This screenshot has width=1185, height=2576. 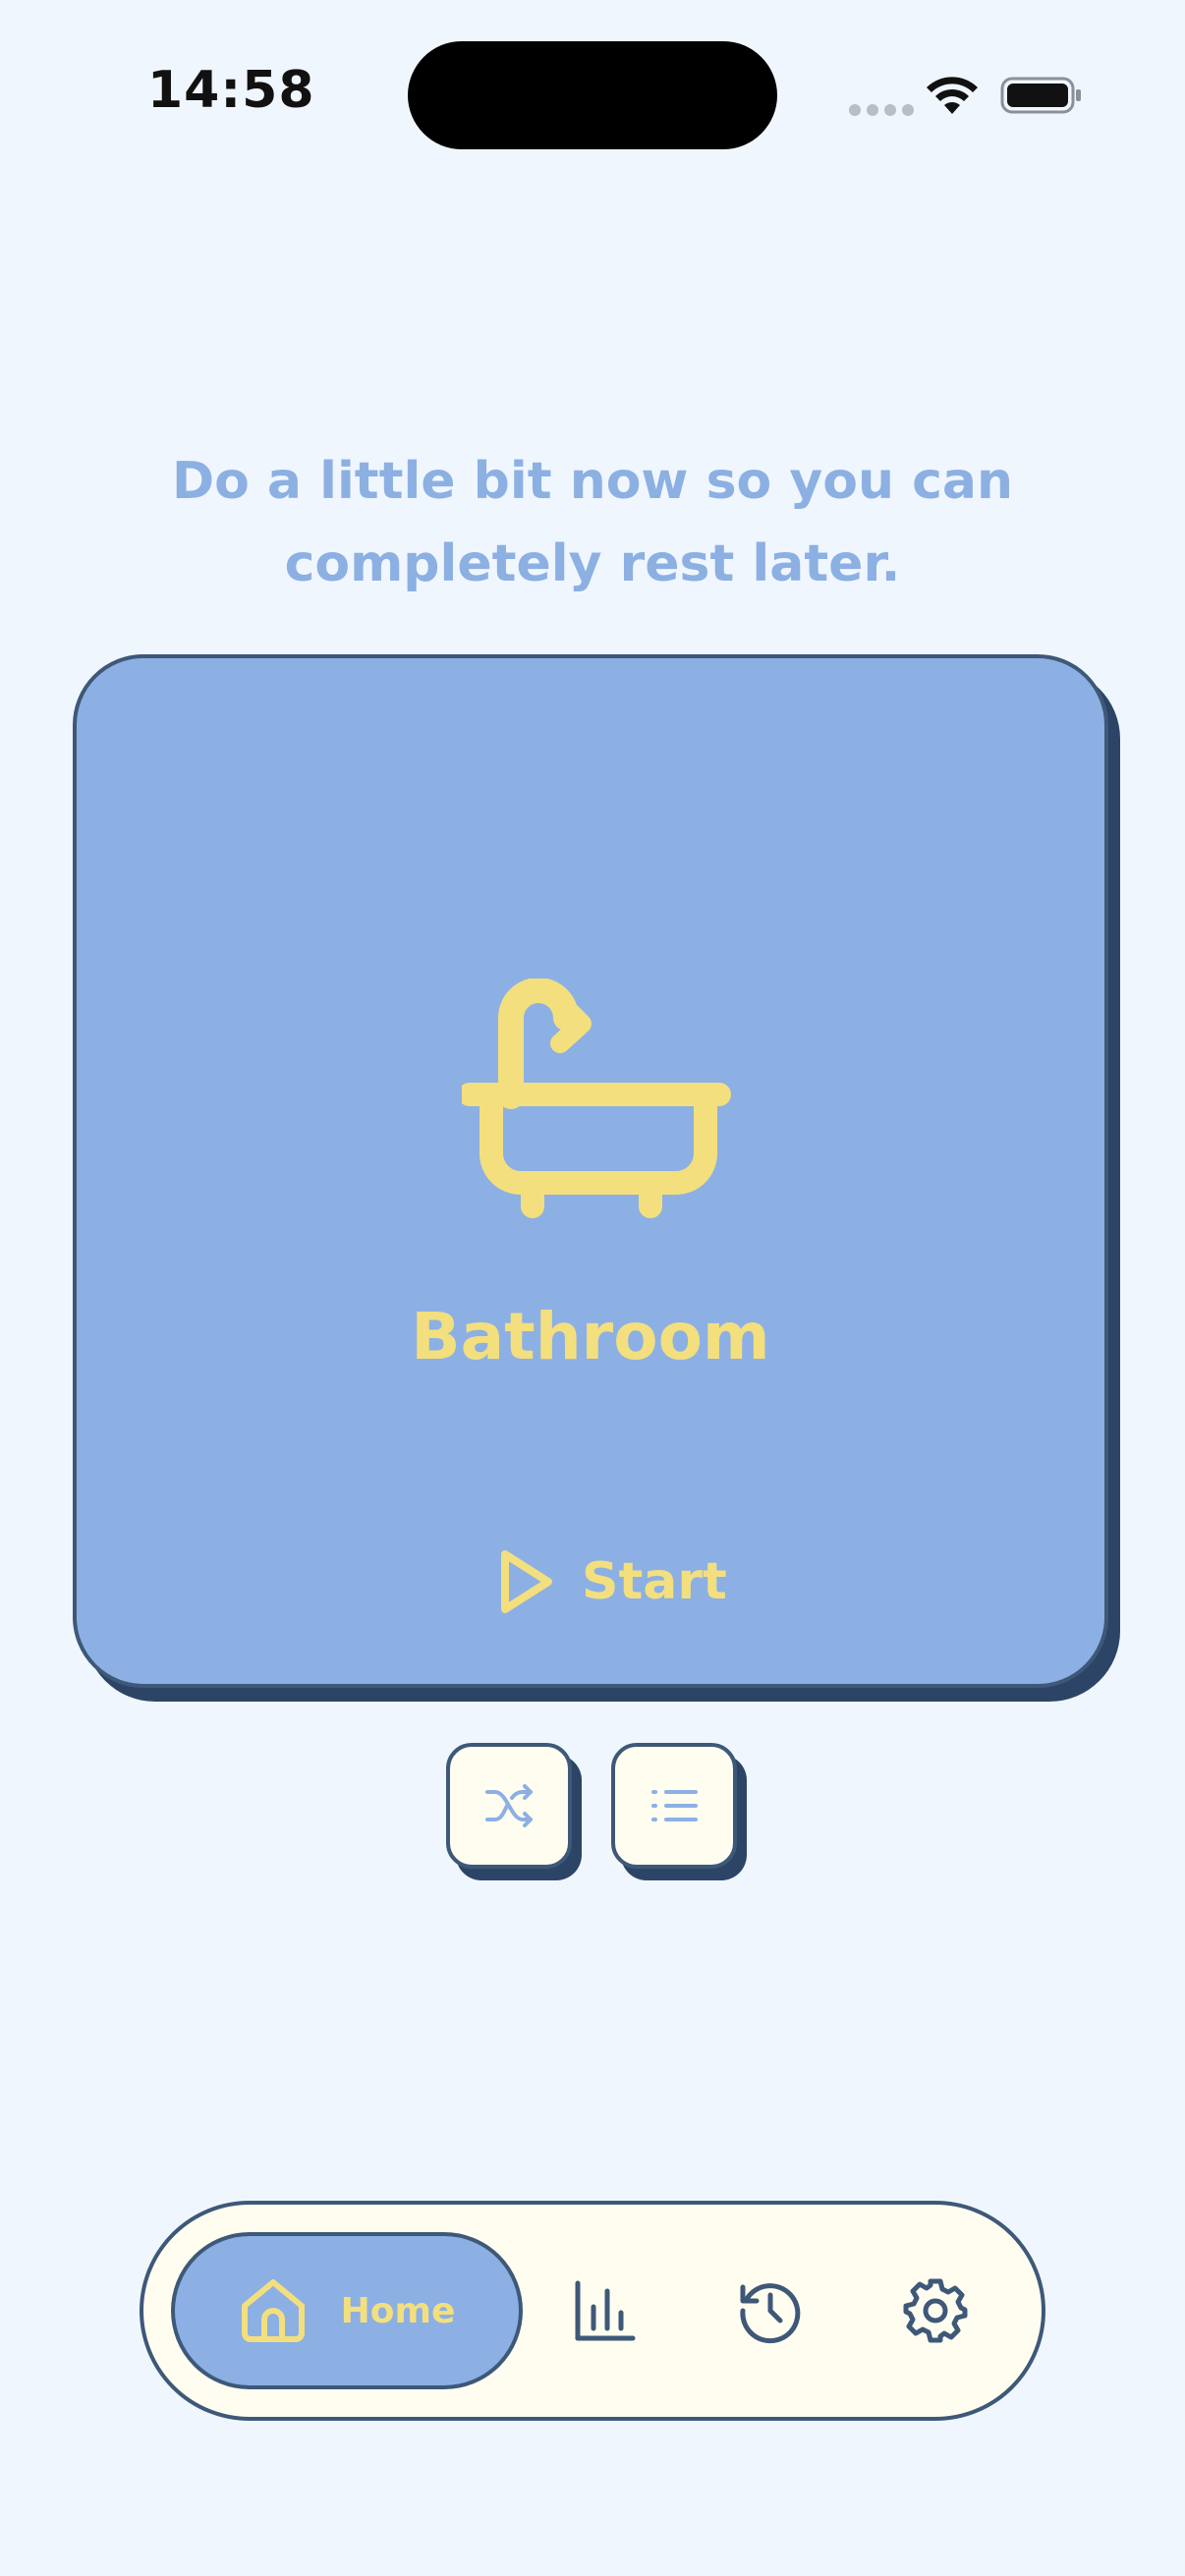 I want to click on home-icon, so click(x=273, y=2310).